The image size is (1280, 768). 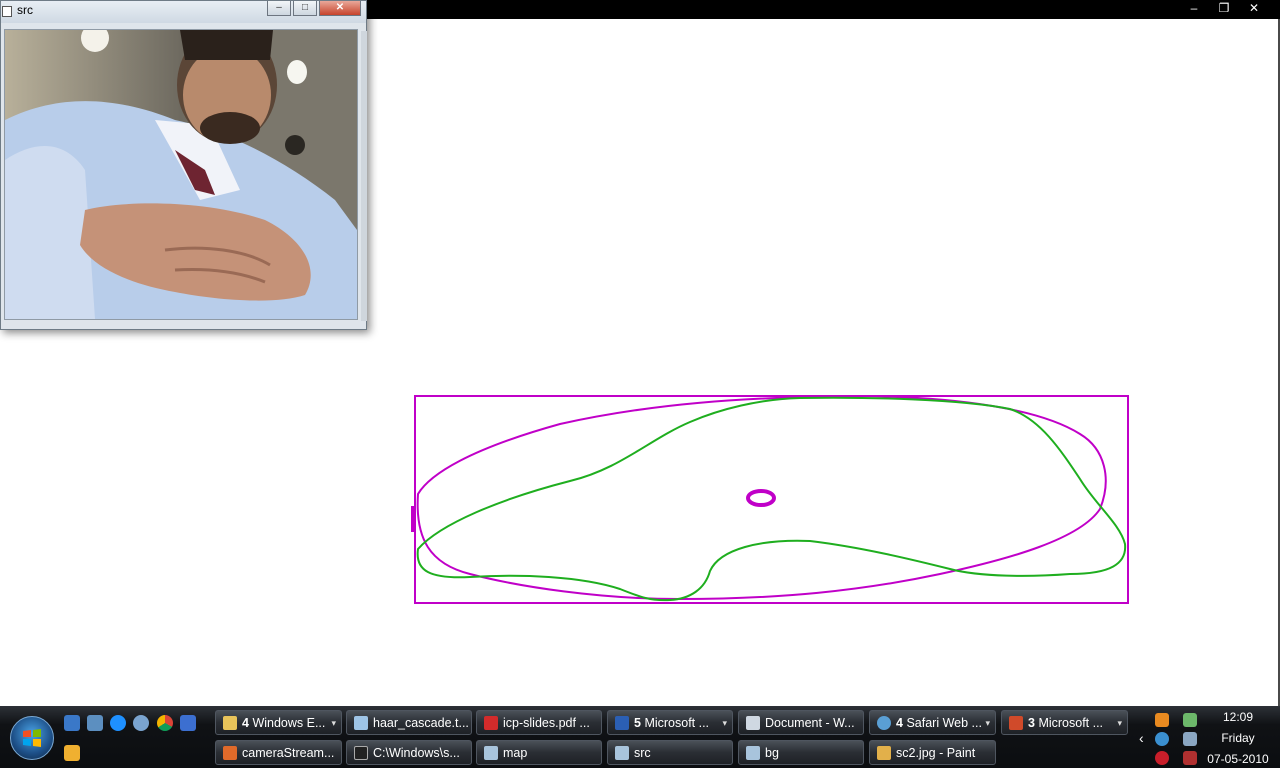 I want to click on app-launcher-icon, so click(x=188, y=723).